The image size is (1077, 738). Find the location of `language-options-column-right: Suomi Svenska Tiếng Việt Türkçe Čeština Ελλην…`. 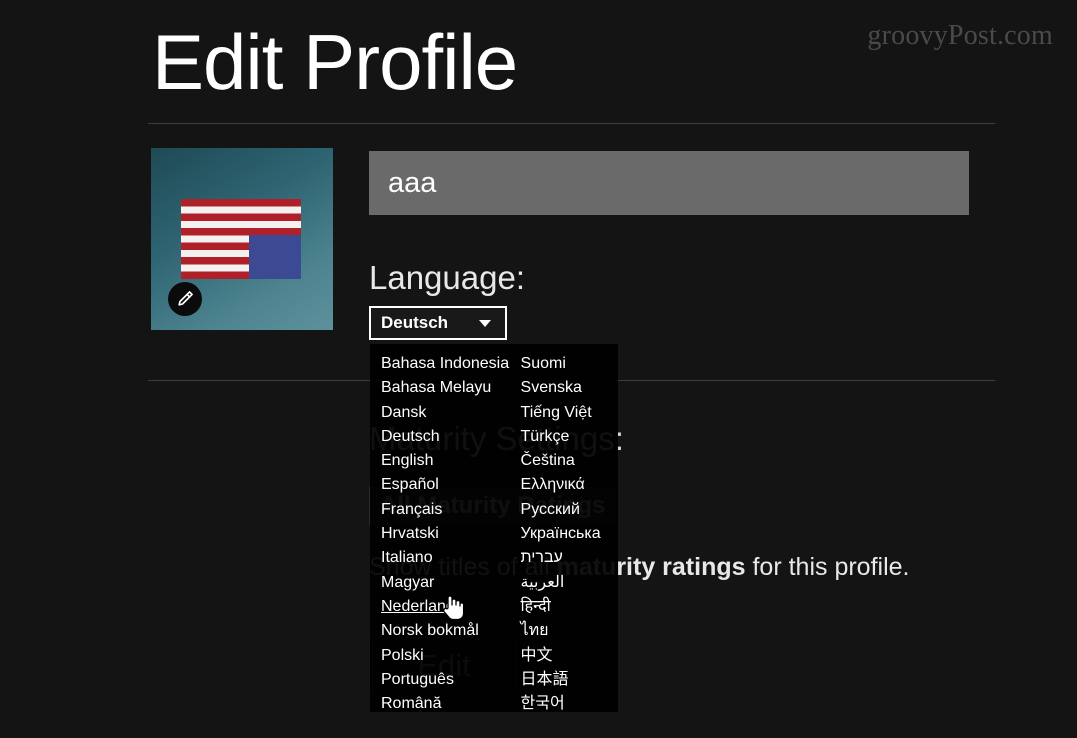

language-options-column-right: Suomi Svenska Tiếng Việt Türkçe Čeština Ελλην… is located at coordinates (569, 532).